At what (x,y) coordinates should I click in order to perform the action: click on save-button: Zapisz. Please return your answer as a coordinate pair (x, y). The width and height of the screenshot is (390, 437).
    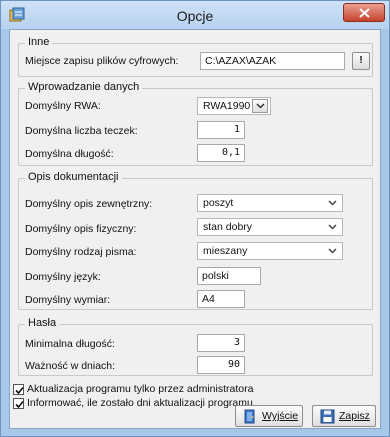
    Looking at the image, I should click on (344, 416).